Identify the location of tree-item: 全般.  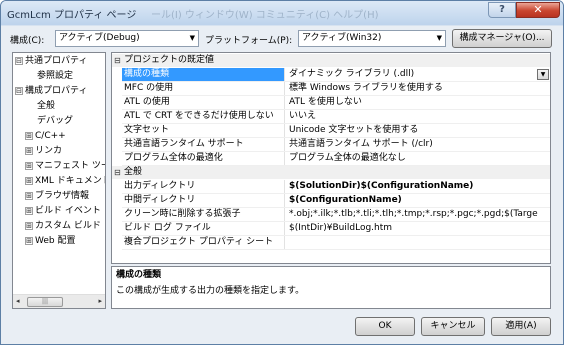
(40, 106).